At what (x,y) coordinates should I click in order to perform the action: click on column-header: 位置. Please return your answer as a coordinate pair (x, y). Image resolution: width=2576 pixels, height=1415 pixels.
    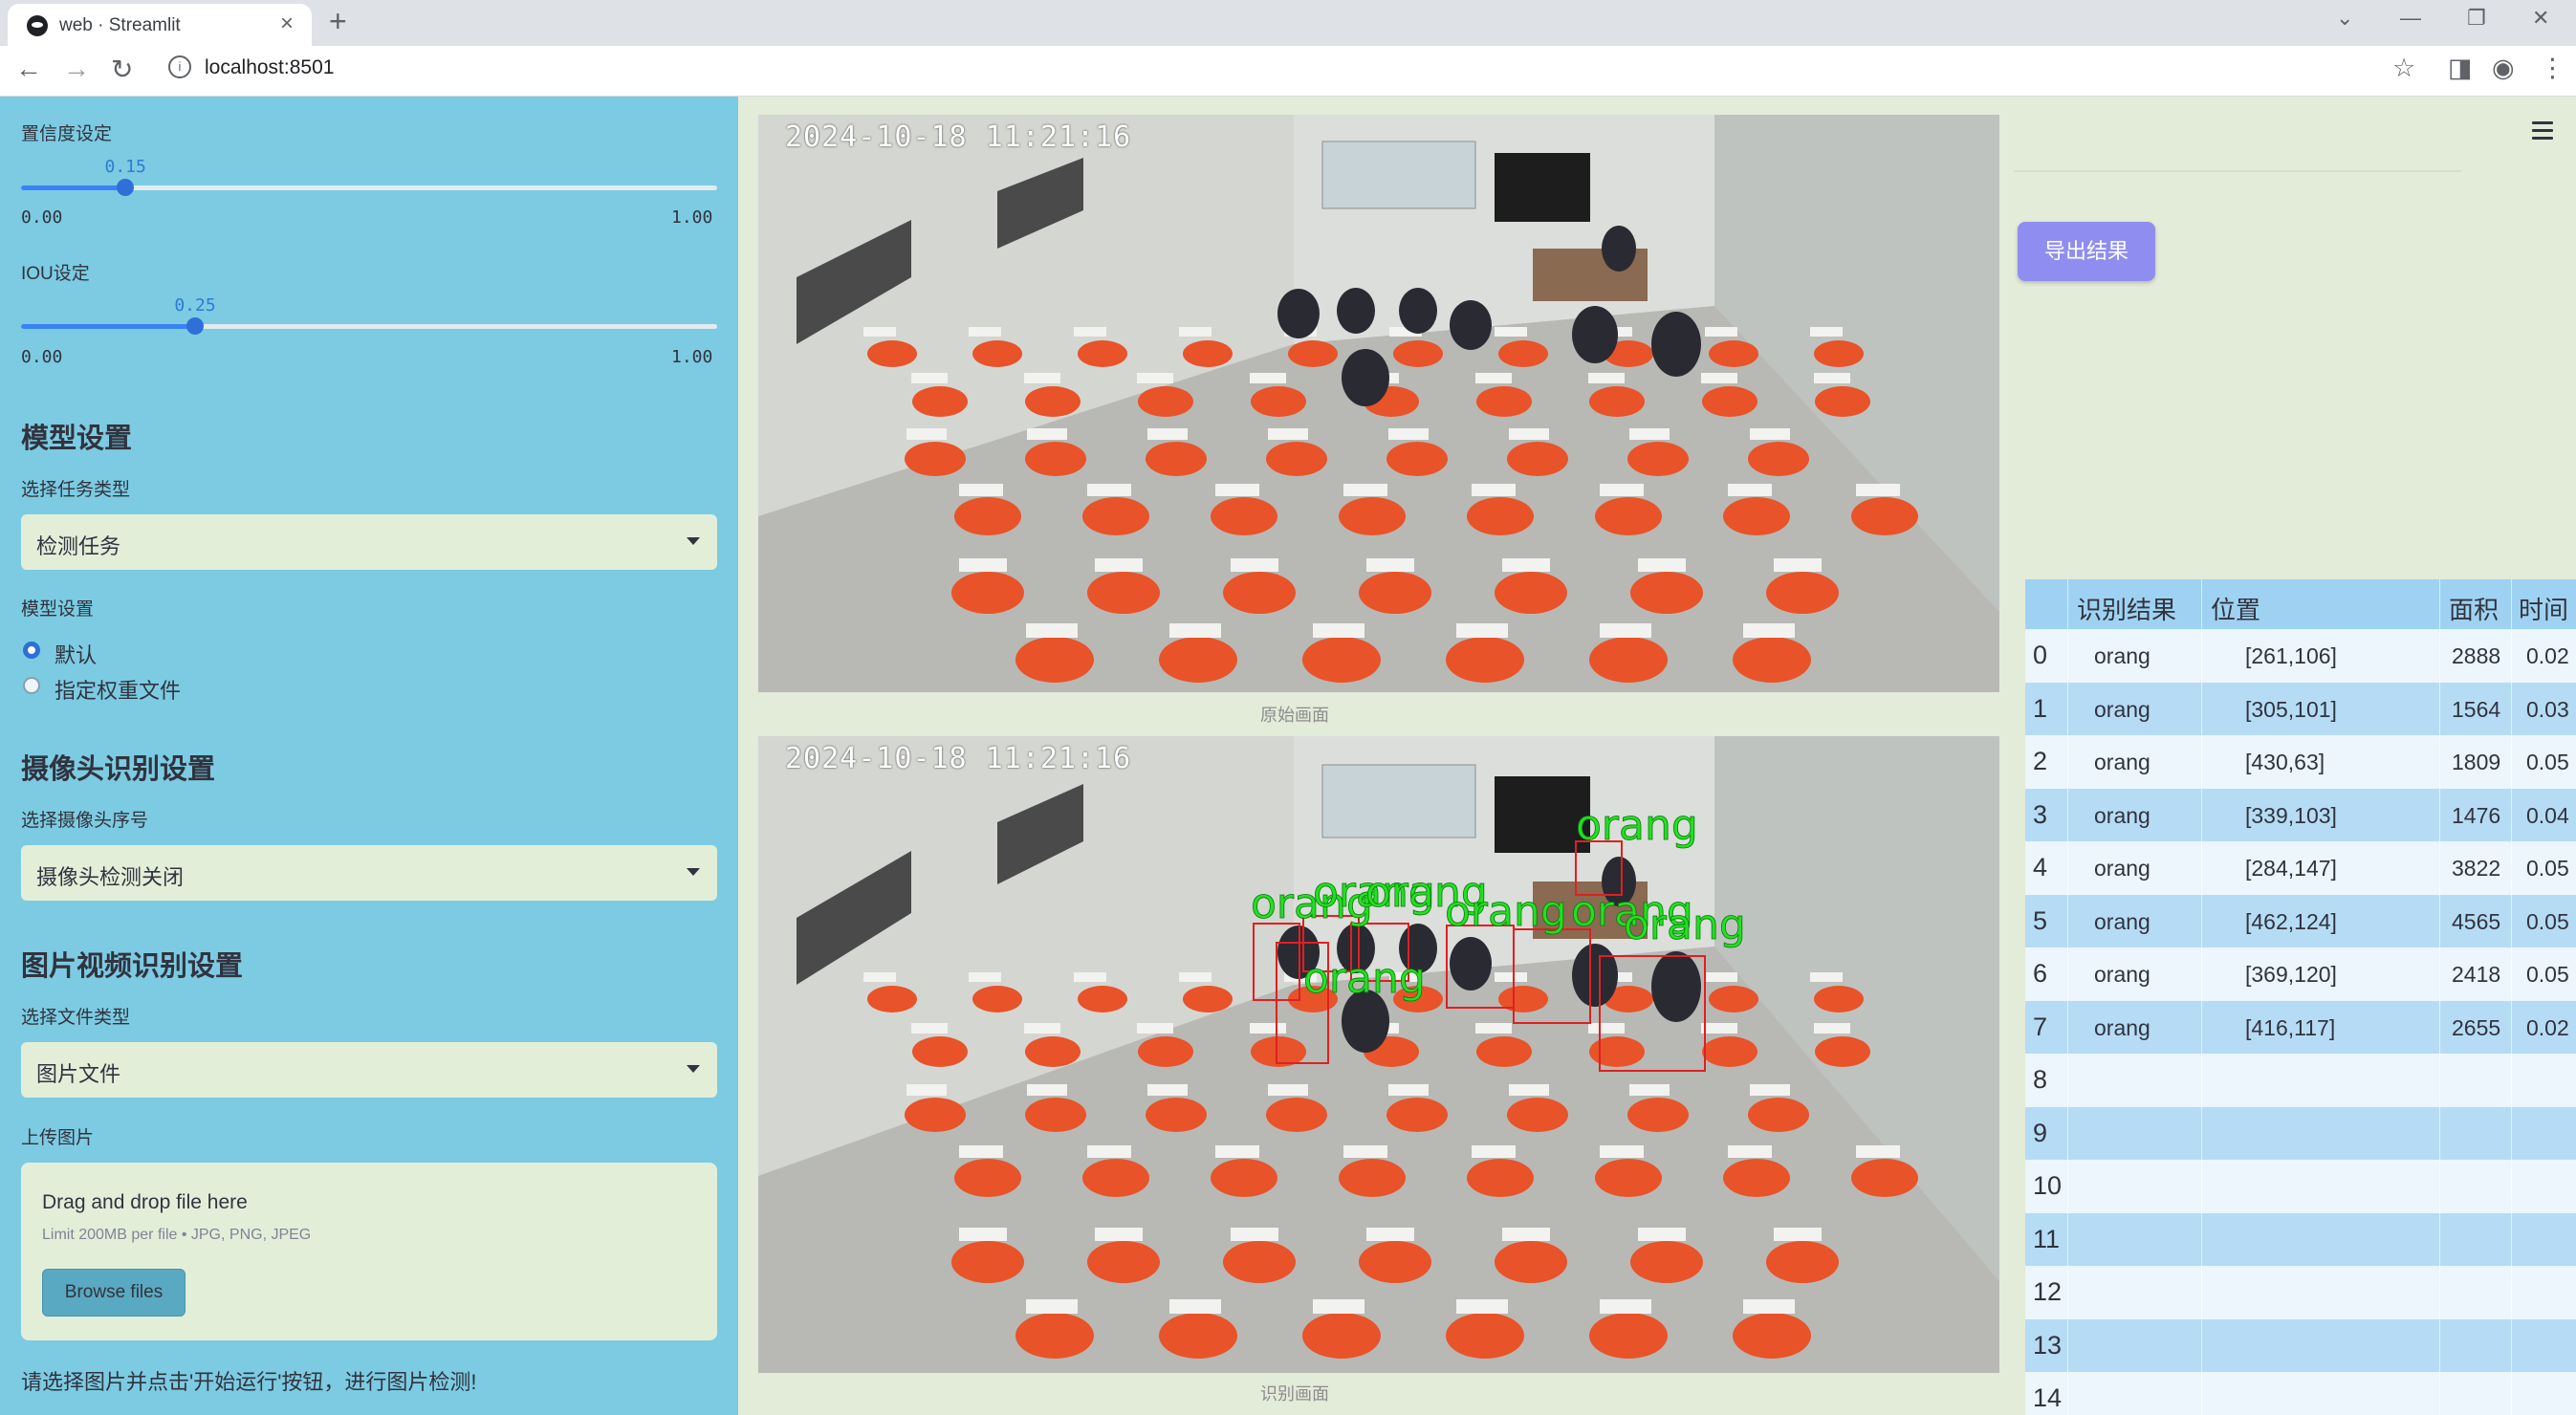
    Looking at the image, I should click on (2235, 609).